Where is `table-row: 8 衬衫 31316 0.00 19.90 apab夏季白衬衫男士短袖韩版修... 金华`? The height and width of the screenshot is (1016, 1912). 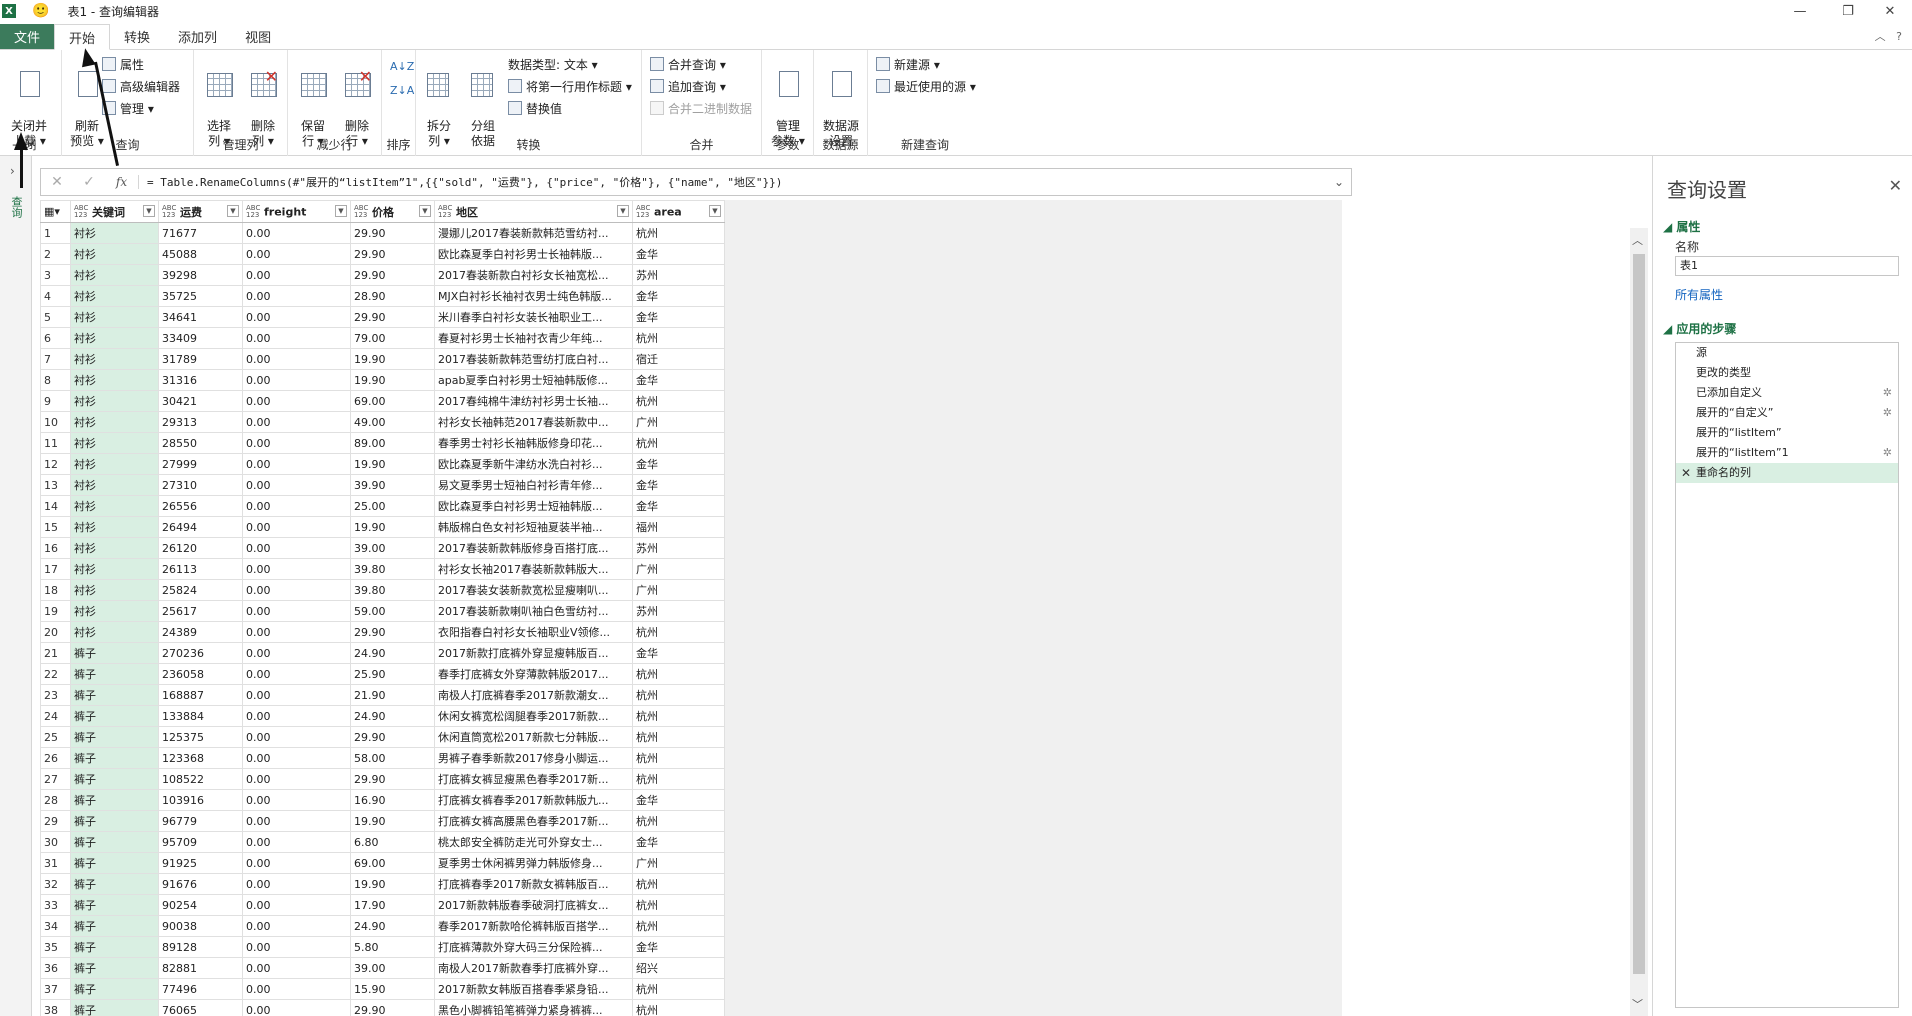
table-row: 8 衬衫 31316 0.00 19.90 apab夏季白衬衫男士短袖韩版修... 金华 is located at coordinates (382, 380).